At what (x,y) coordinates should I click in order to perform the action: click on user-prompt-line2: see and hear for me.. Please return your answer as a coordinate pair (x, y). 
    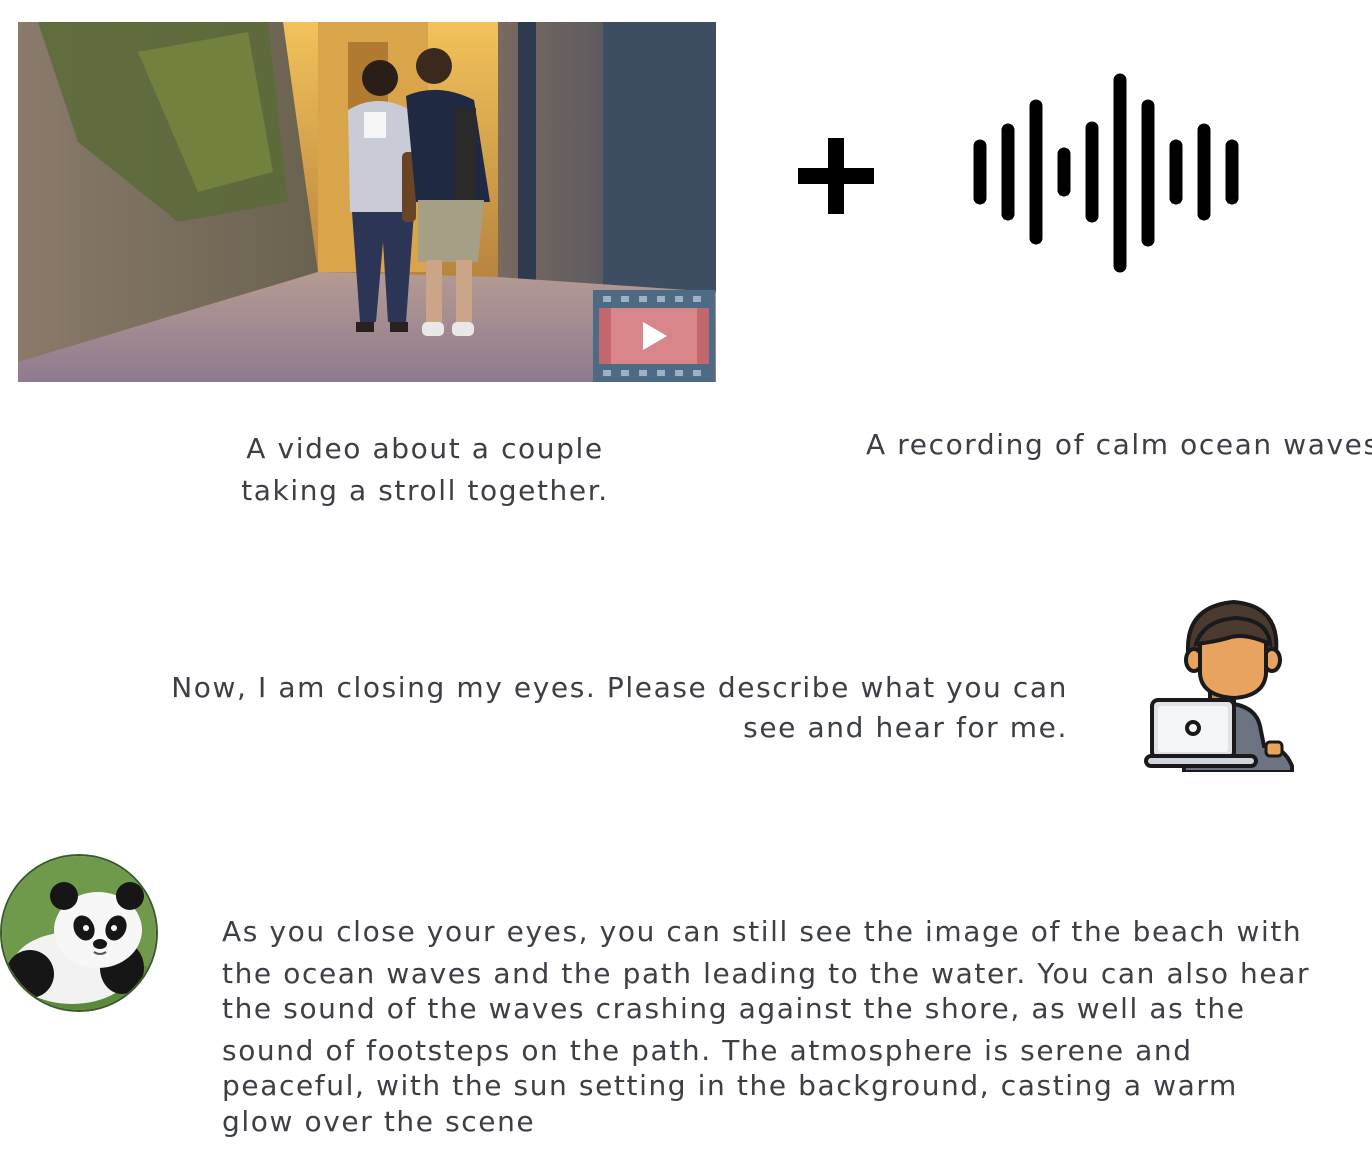
    Looking at the image, I should click on (905, 727).